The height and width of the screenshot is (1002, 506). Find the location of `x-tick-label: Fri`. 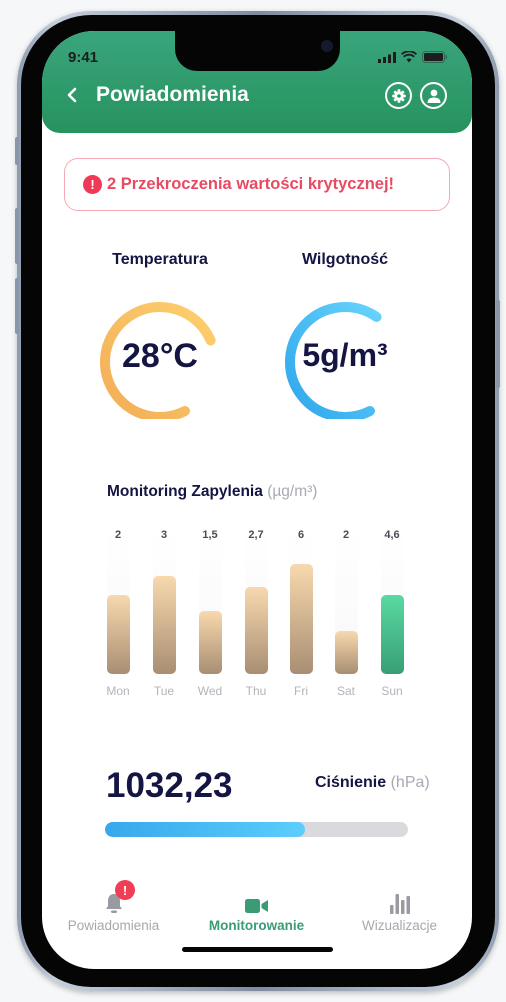

x-tick-label: Fri is located at coordinates (301, 691).